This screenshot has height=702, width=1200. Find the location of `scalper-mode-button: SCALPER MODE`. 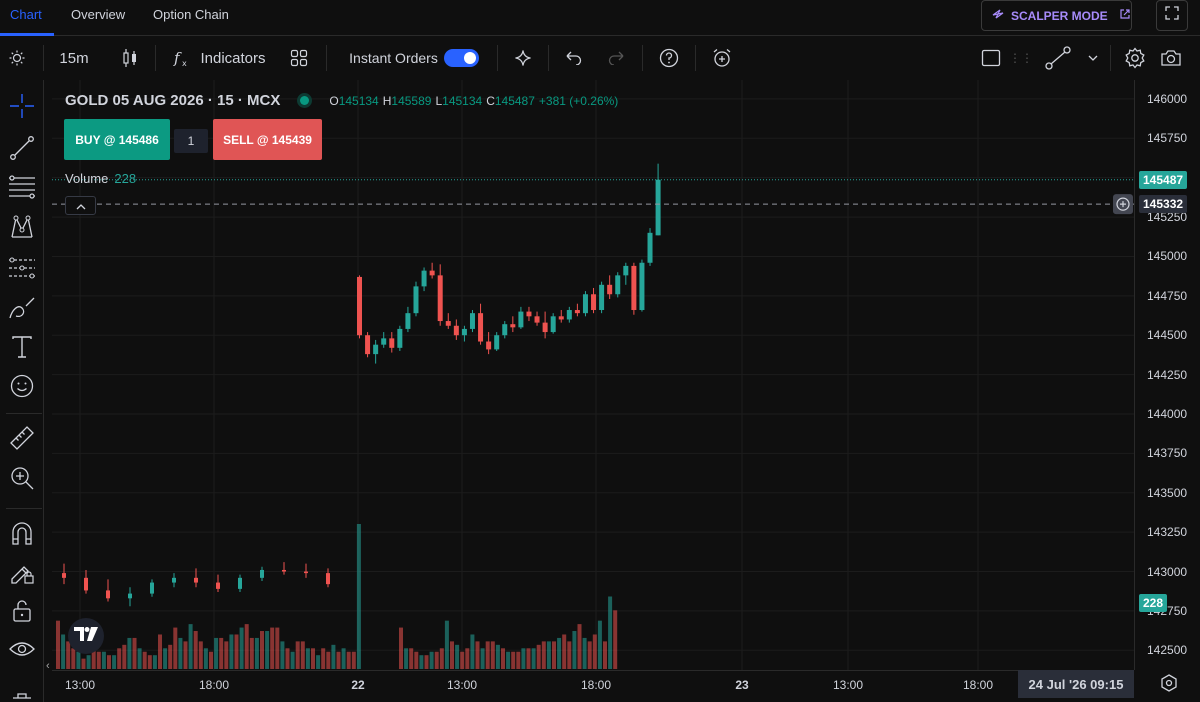

scalper-mode-button: SCALPER MODE is located at coordinates (1056, 15).